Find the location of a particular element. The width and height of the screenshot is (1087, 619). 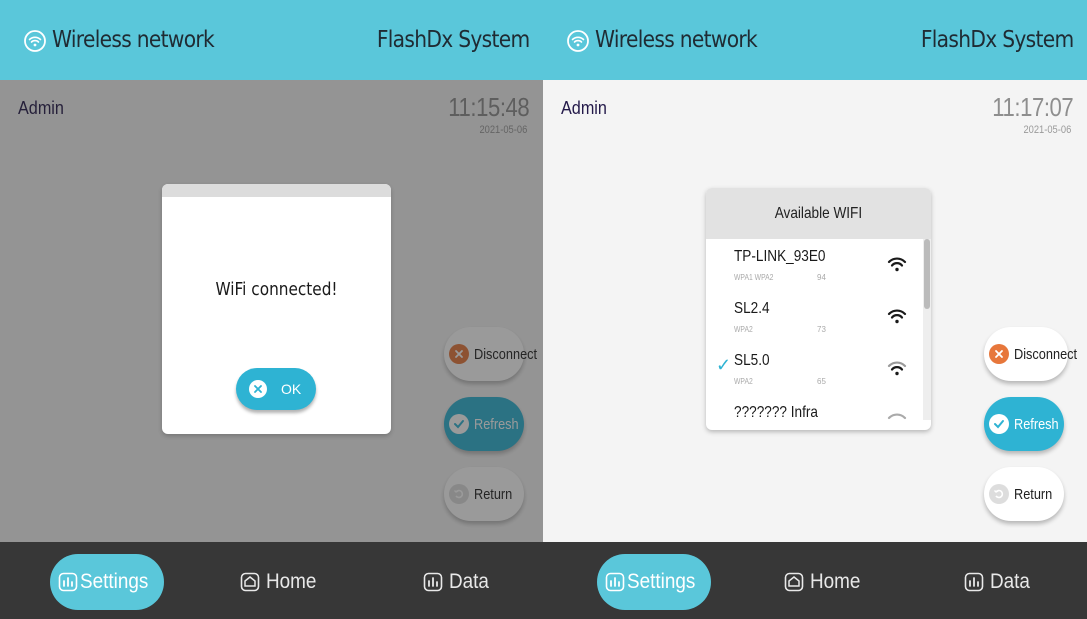

wifi-network-item: ??????? Infra is located at coordinates (818, 407).